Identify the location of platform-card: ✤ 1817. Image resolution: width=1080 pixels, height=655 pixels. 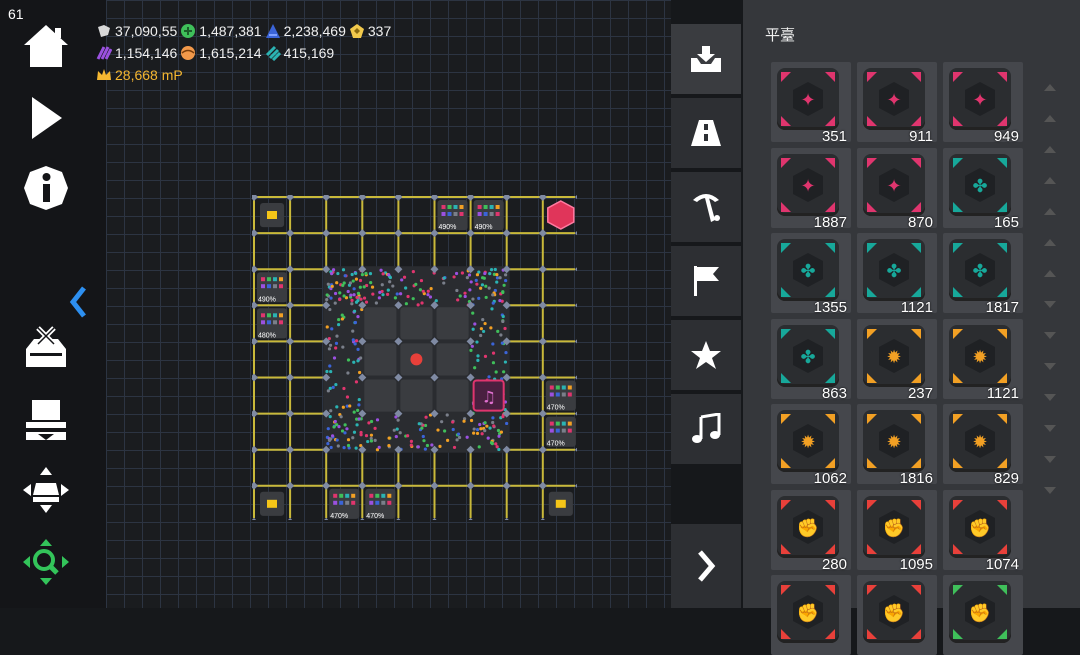
(983, 274).